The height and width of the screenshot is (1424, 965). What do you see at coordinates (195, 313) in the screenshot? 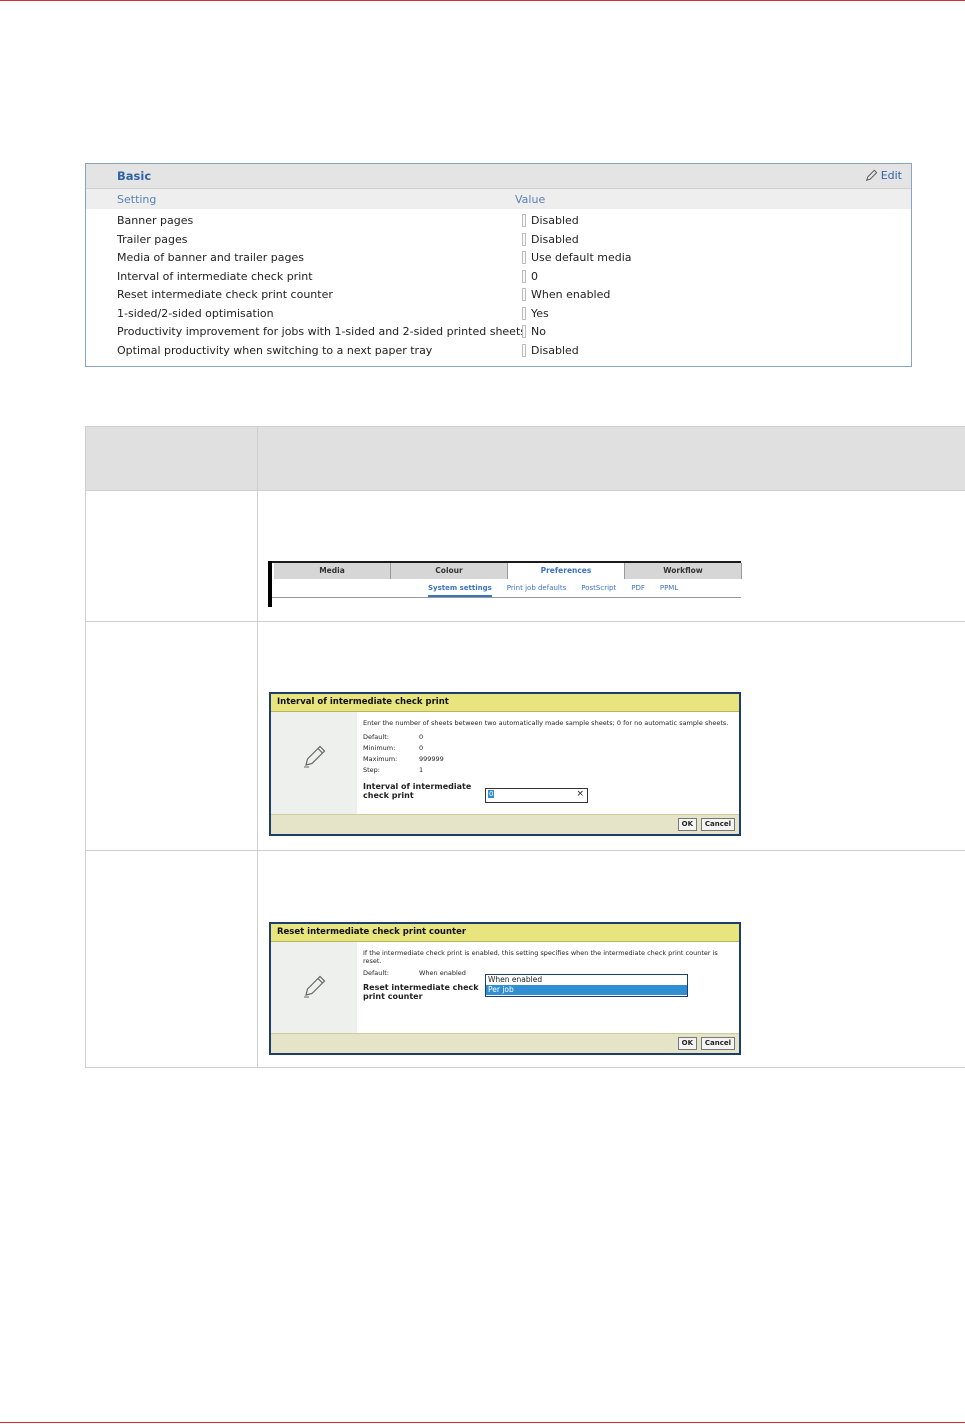
I see `setting-name: 1-sided/2-sided optimisation` at bounding box center [195, 313].